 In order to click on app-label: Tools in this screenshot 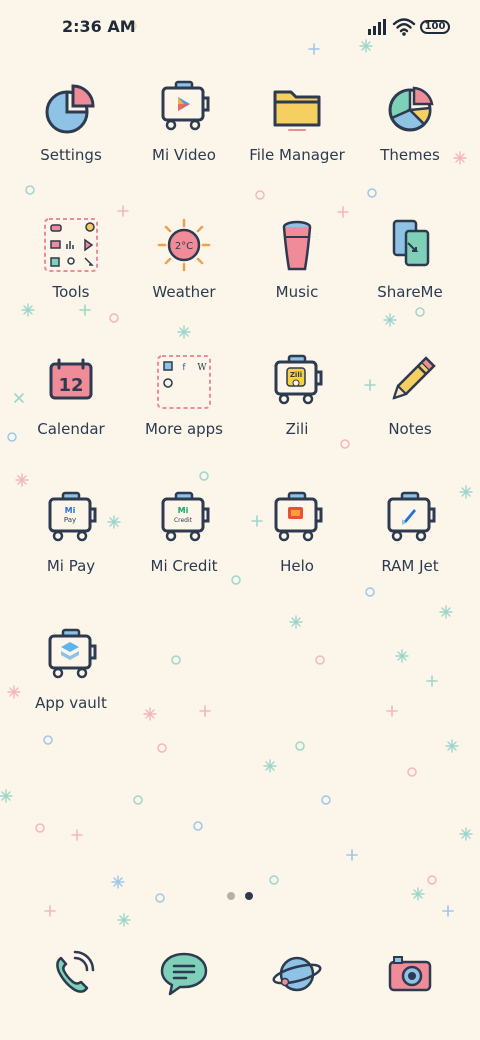, I will do `click(71, 292)`.